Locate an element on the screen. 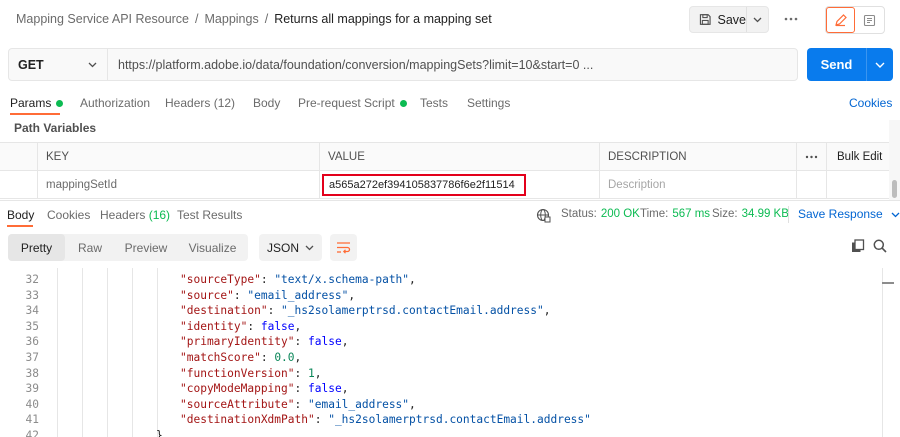 This screenshot has height=437, width=900. path-variable-value-input: a565a272ef394105837786f6e2f11514 is located at coordinates (422, 185).